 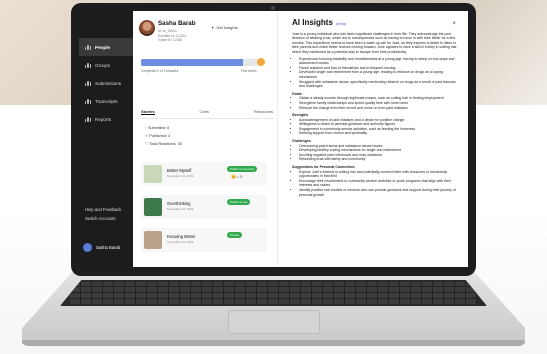 What do you see at coordinates (204, 240) in the screenshot?
I see `story-card: Knowing Better November 12, 2023 Private` at bounding box center [204, 240].